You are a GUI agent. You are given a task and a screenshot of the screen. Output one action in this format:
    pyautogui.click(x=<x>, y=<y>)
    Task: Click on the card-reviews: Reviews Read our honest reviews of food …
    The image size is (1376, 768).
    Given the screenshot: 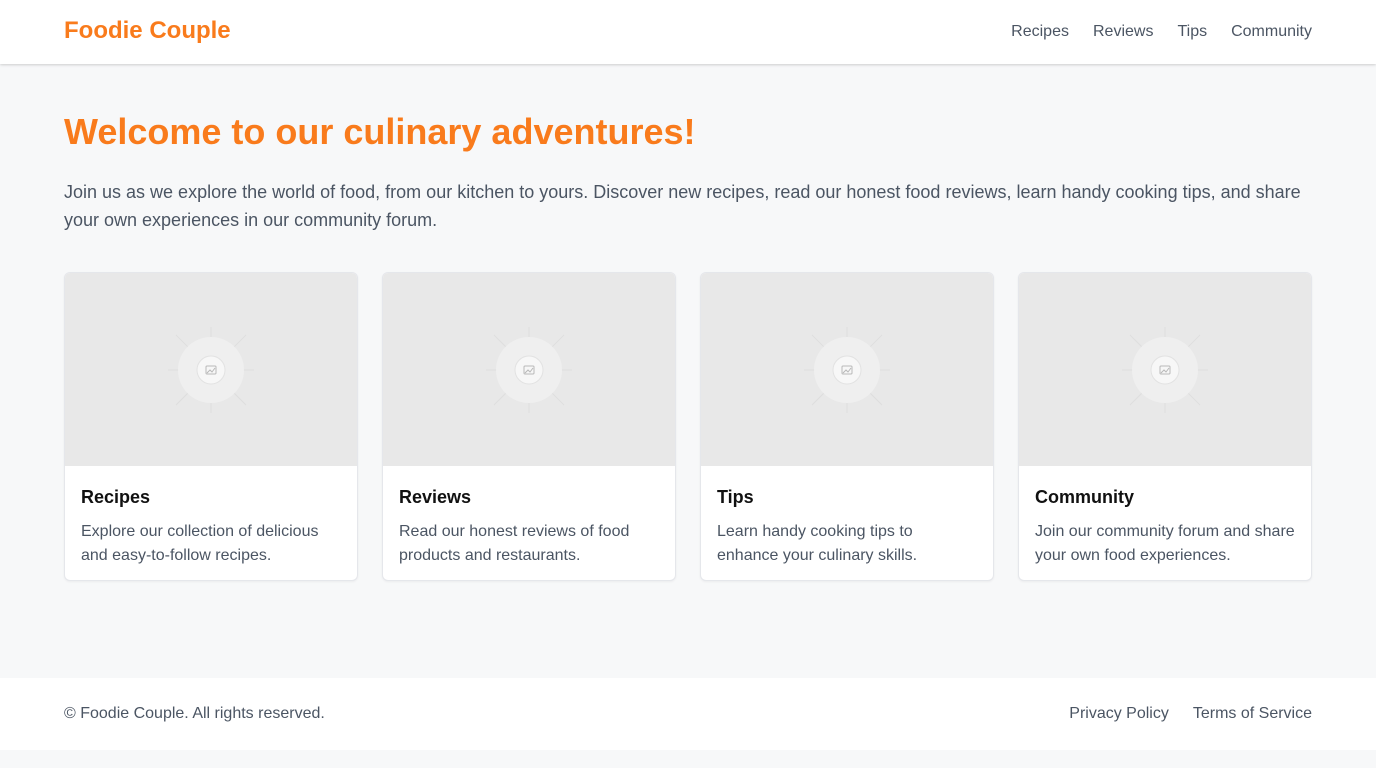 What is the action you would take?
    pyautogui.click(x=529, y=426)
    